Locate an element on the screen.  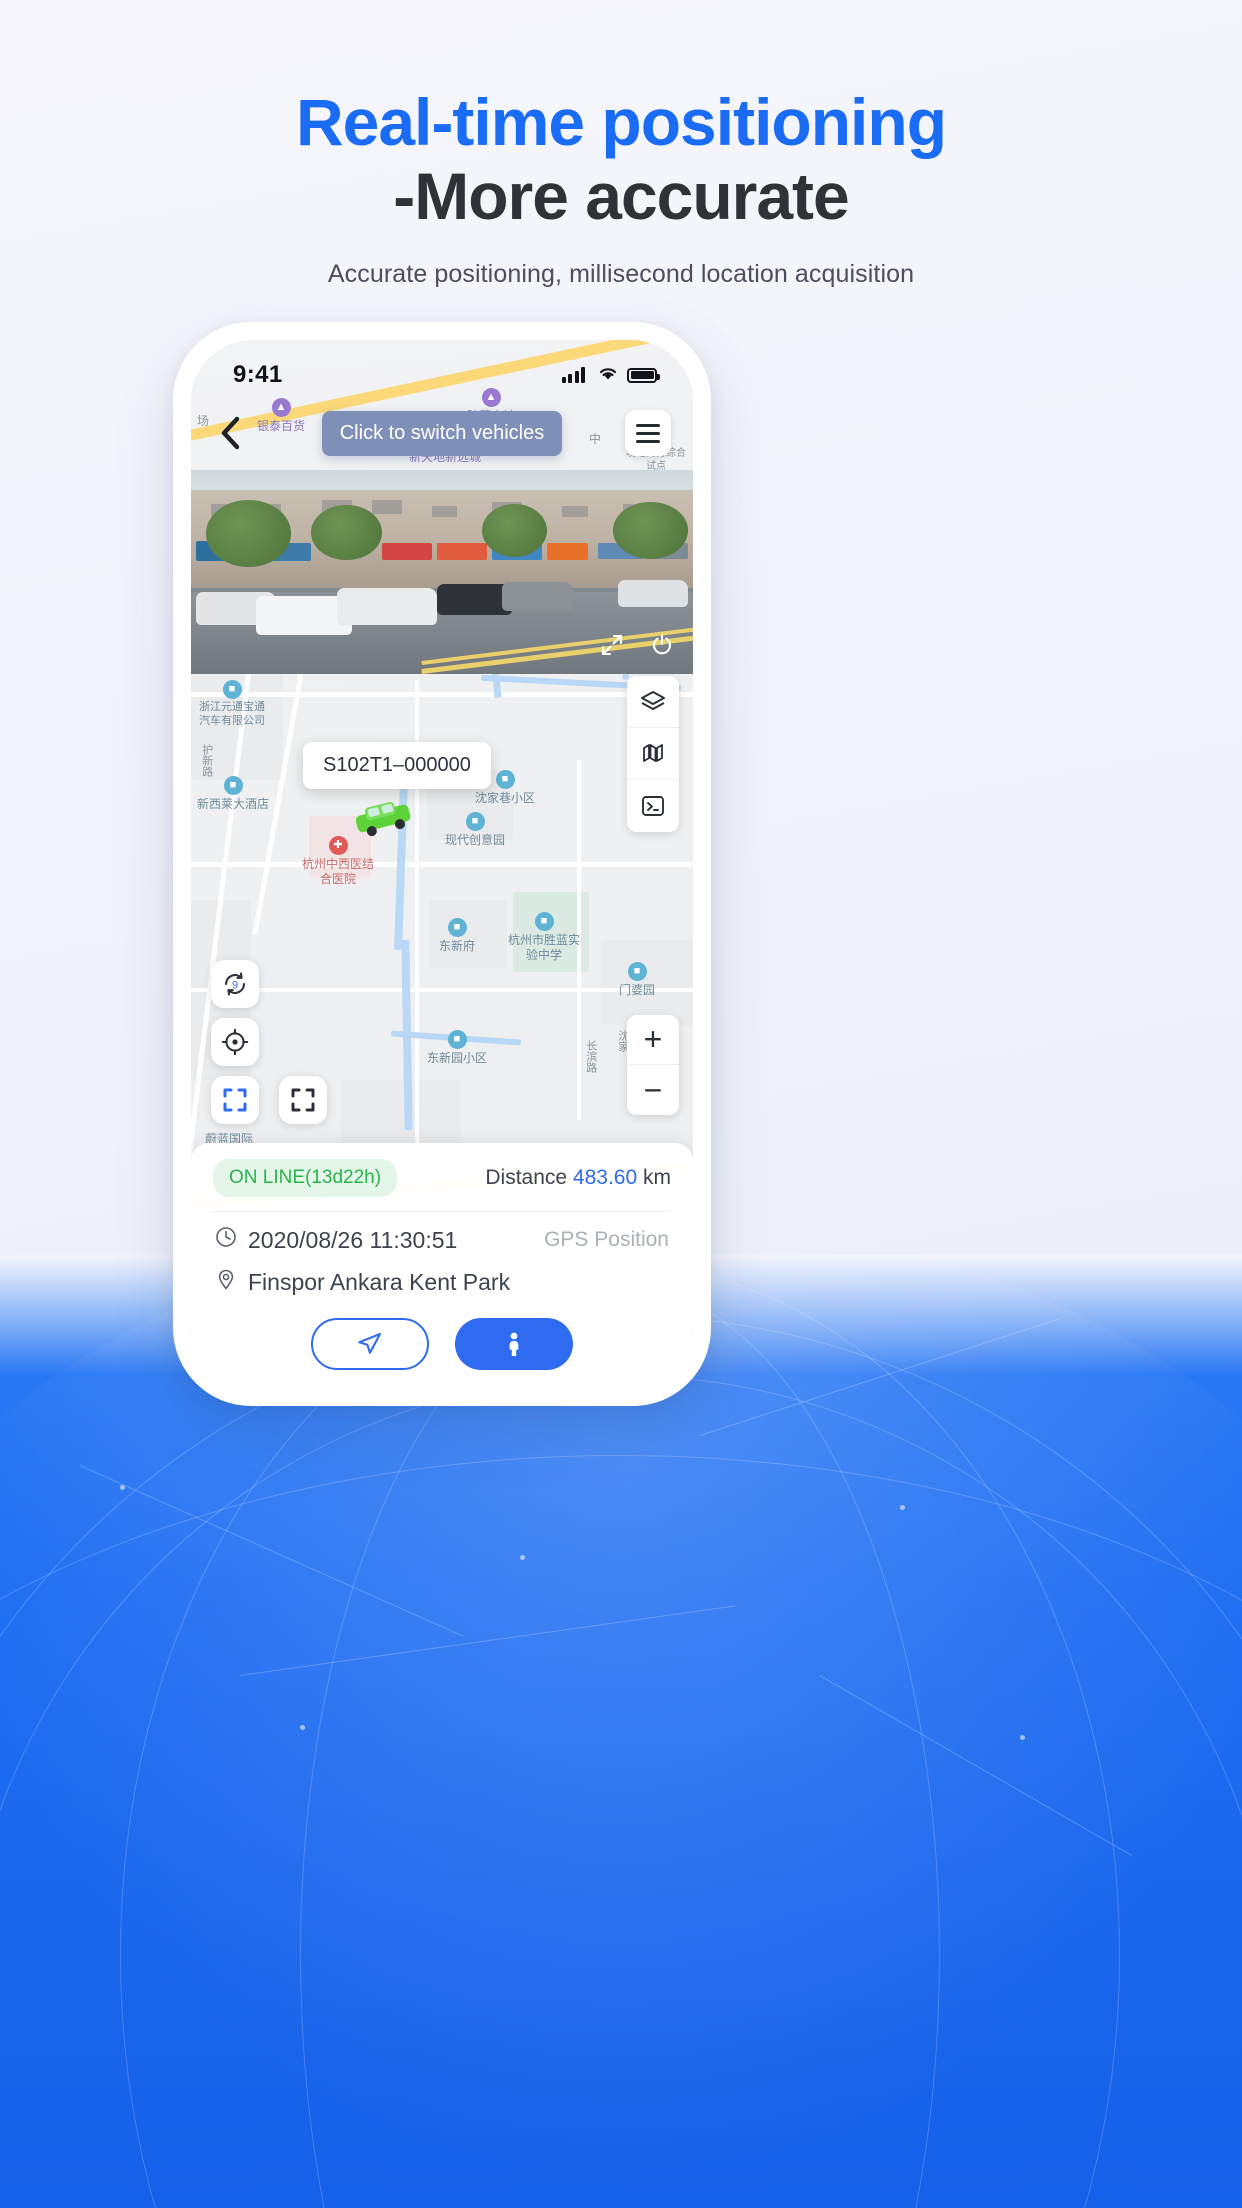
school-icon: ■ is located at coordinates (544, 921).